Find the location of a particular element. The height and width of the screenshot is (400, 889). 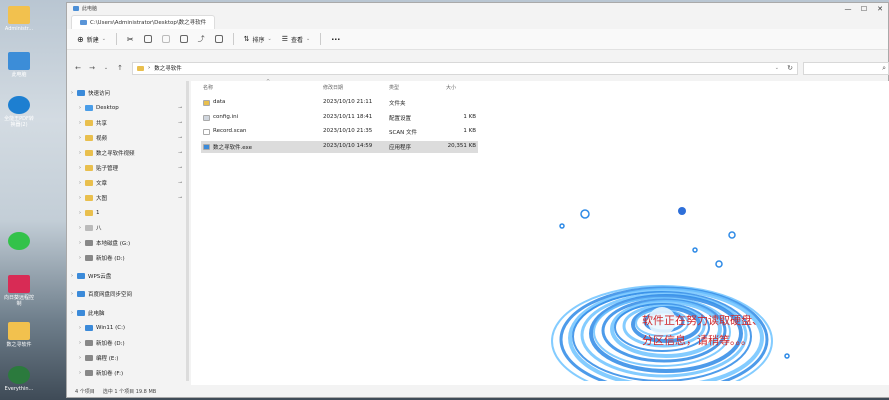

address-input: › 数之寻软件 ⌄ ↻ is located at coordinates (465, 68).